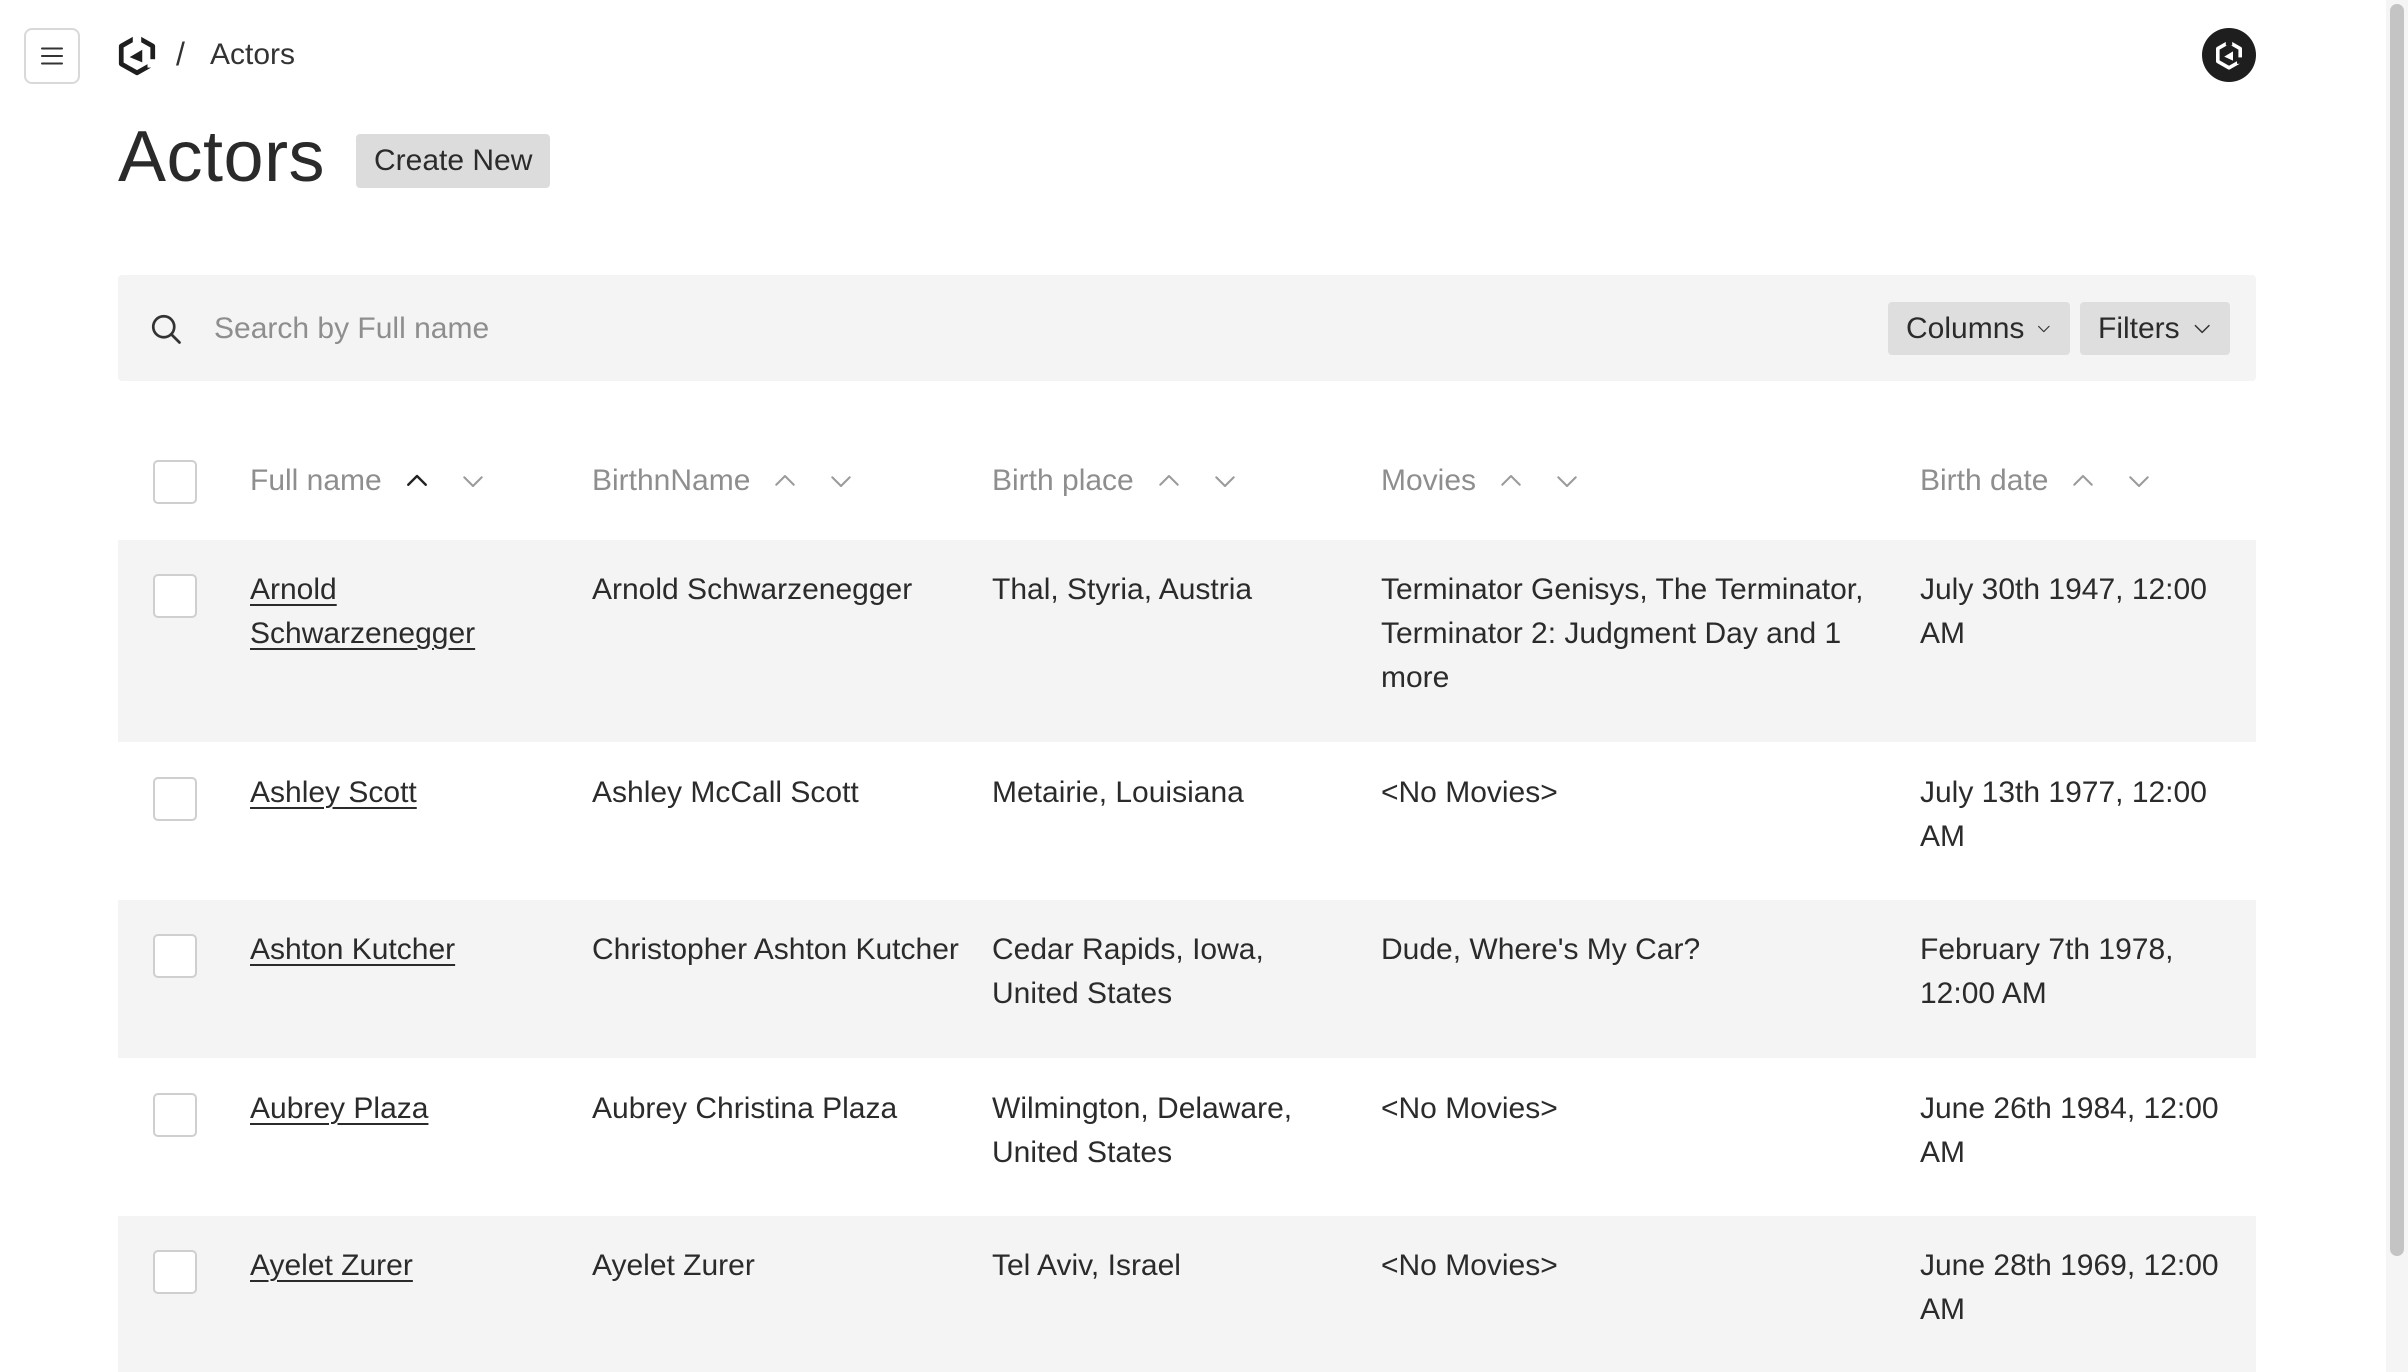  I want to click on app-logo-icon, so click(137, 55).